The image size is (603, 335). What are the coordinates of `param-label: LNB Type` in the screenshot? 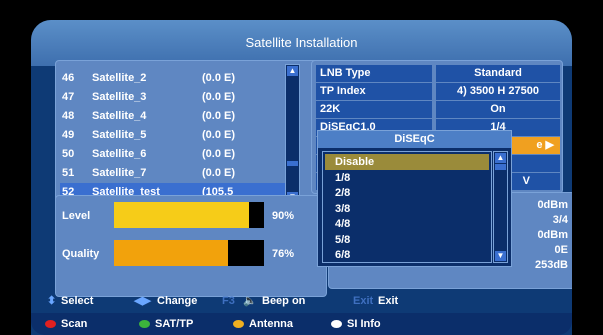 It's located at (374, 73).